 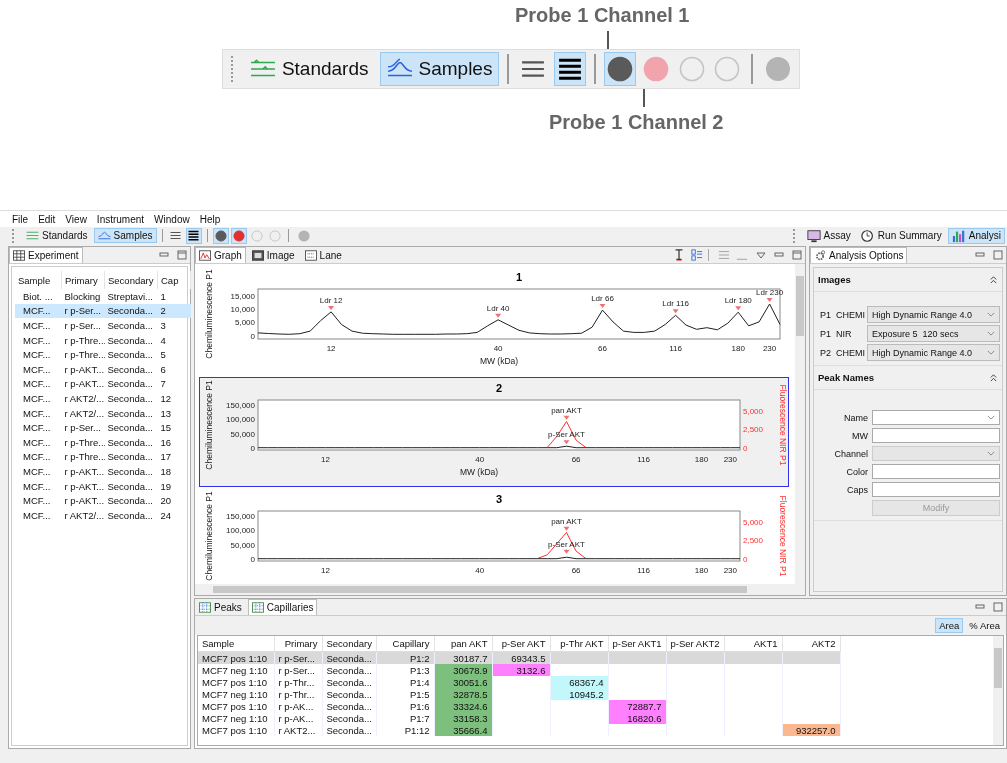 I want to click on column-header: p-Ser AKT2, so click(x=695, y=644).